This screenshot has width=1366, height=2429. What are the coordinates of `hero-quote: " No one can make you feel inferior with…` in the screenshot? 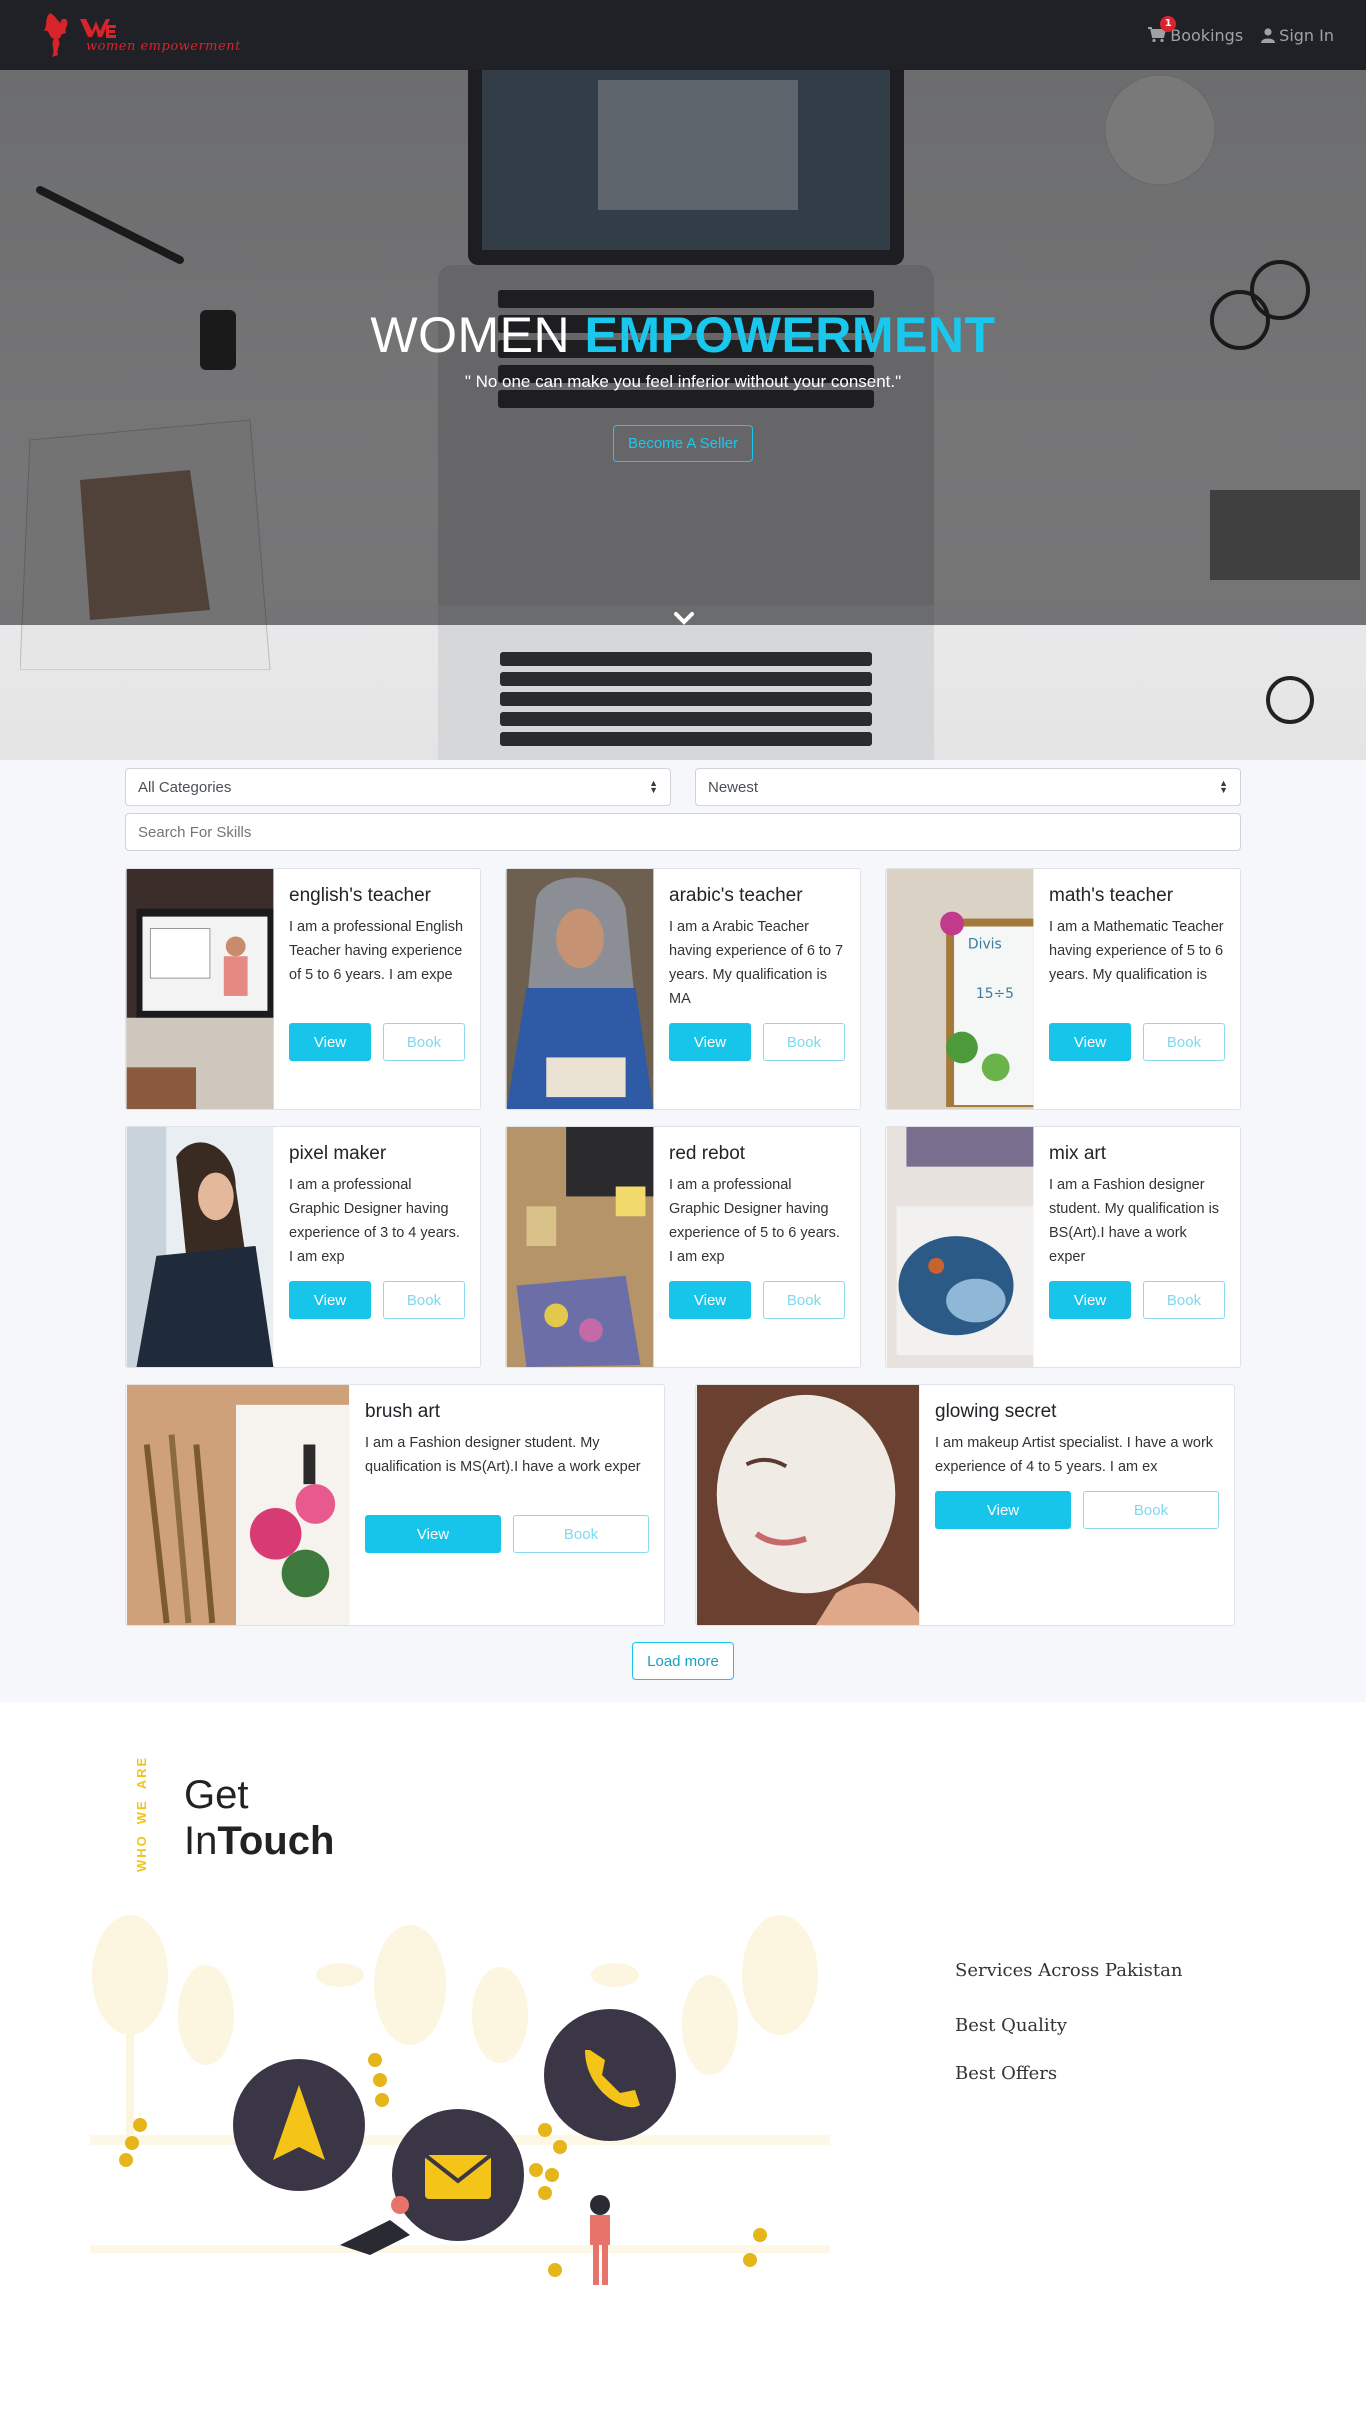 It's located at (683, 381).